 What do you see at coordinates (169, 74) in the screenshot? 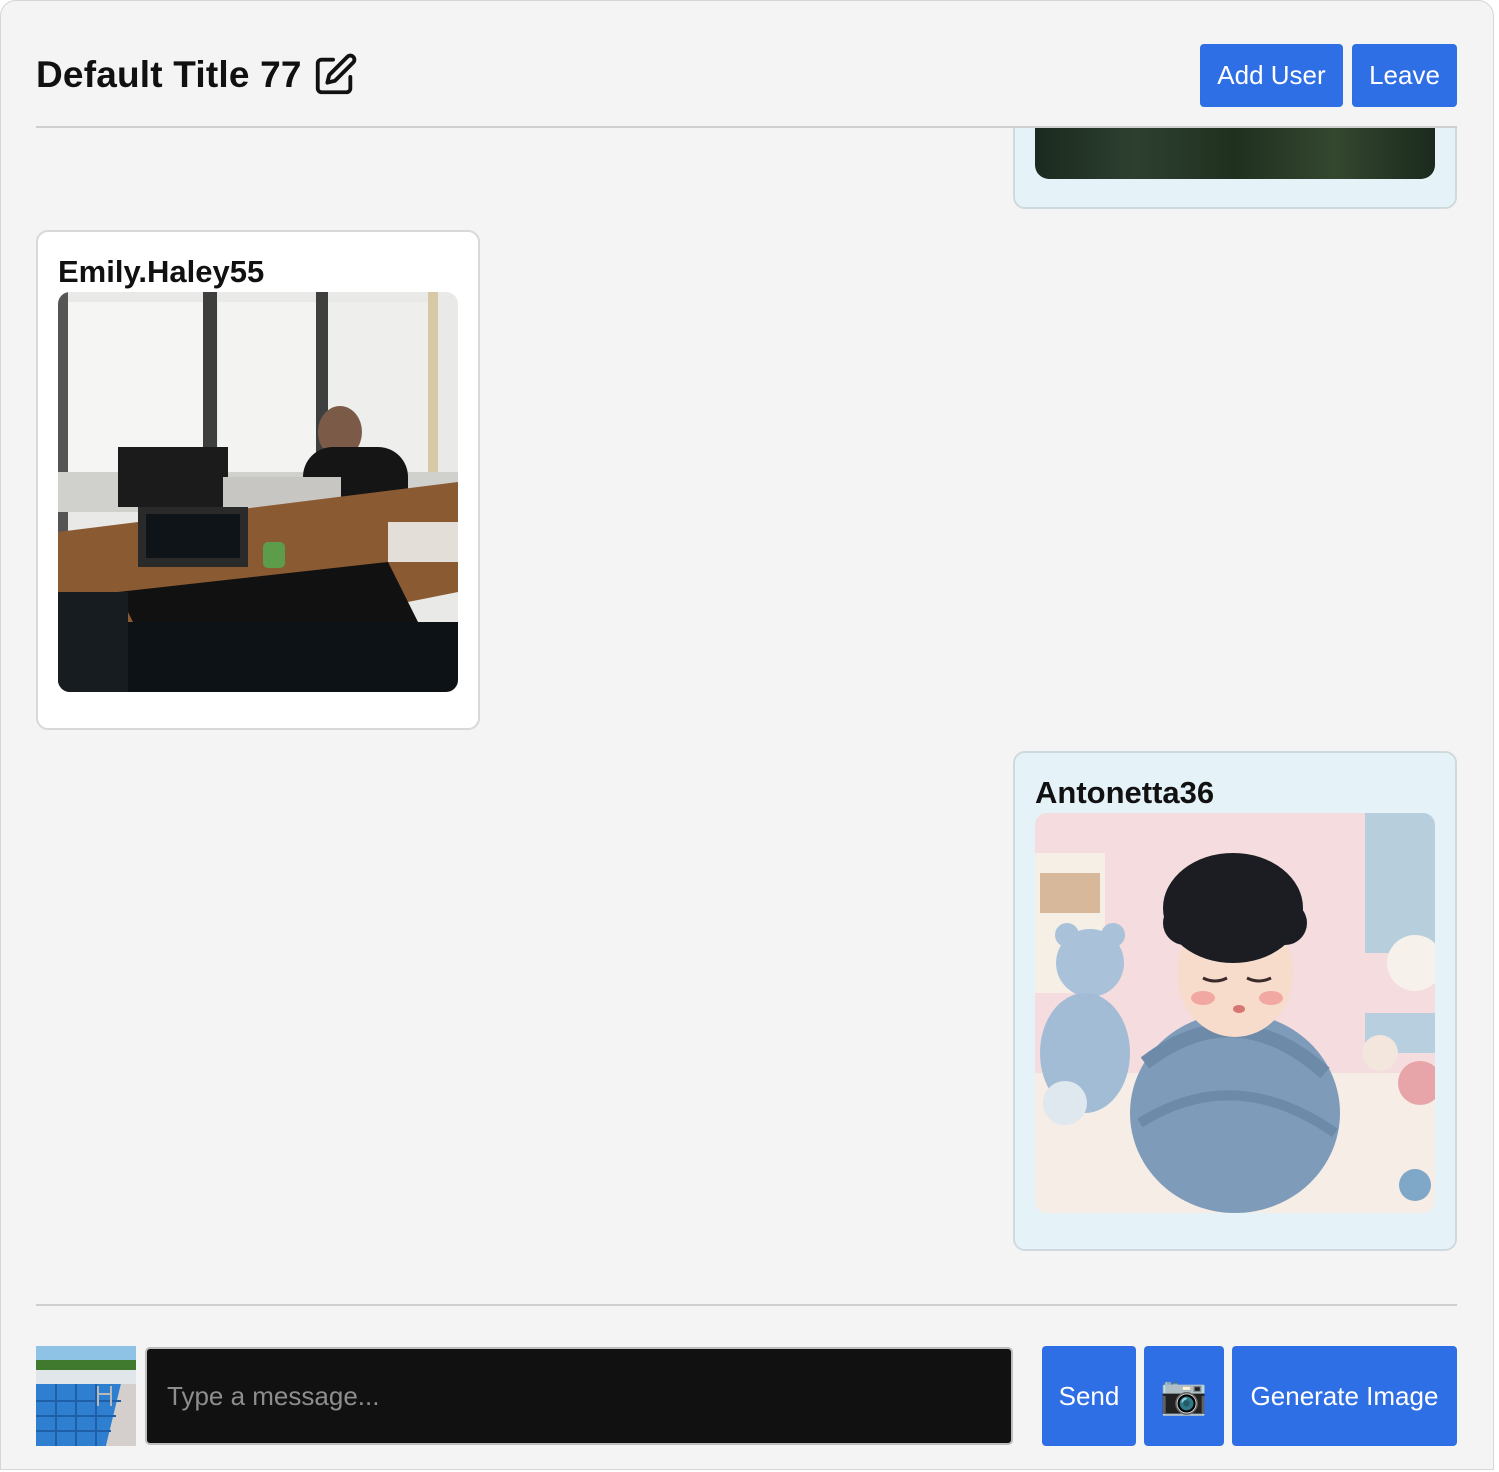
I see `page-title: Default Title 77` at bounding box center [169, 74].